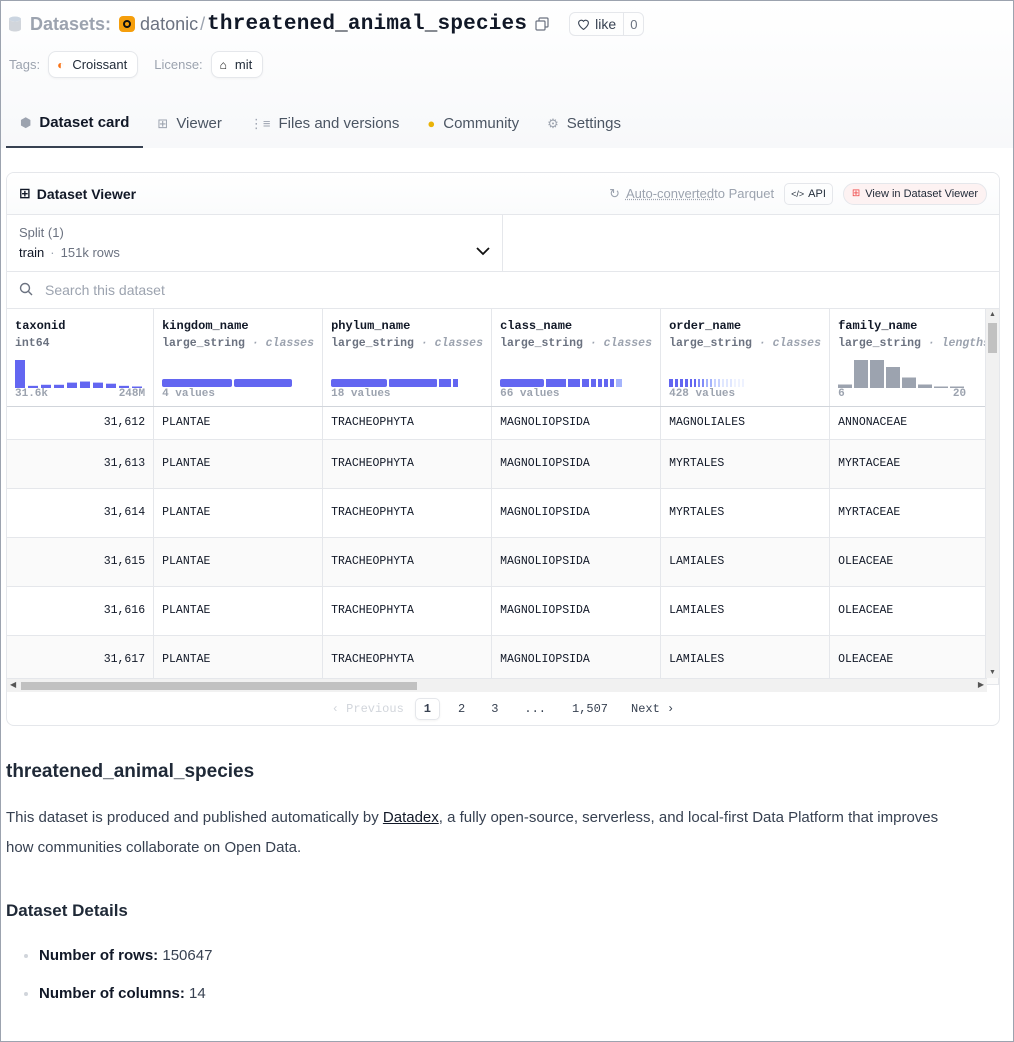 The image size is (1014, 1042). I want to click on copy-icon, so click(542, 24).